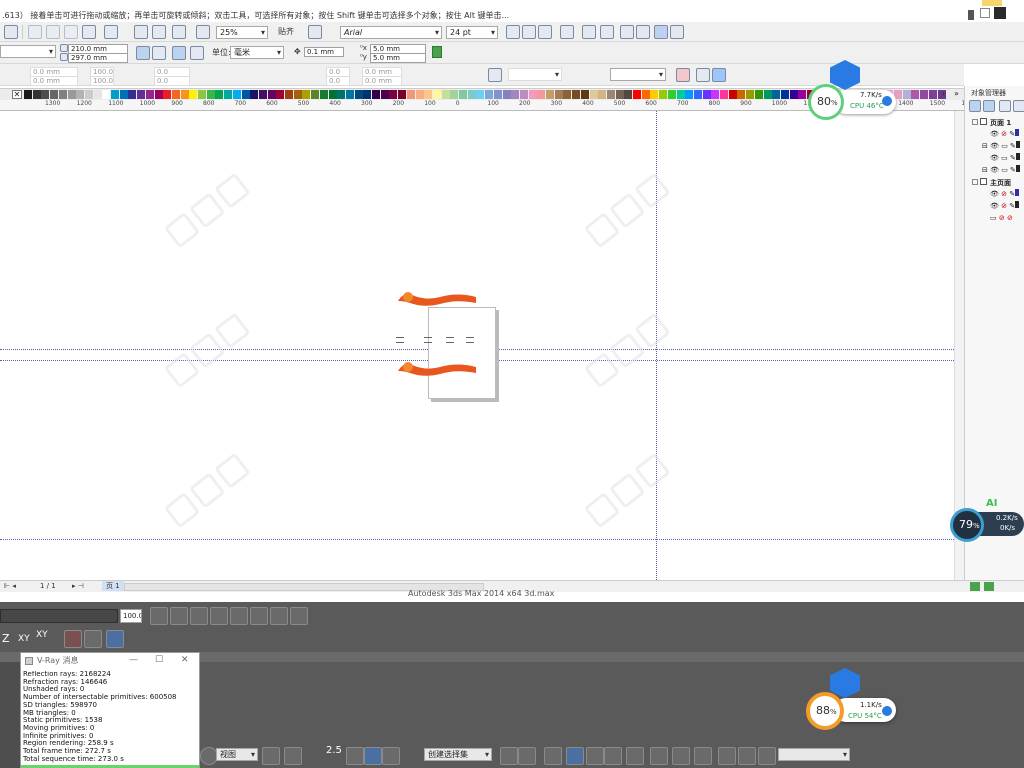 This screenshot has height=768, width=1024. I want to click on graphite-icon, so click(575, 756).